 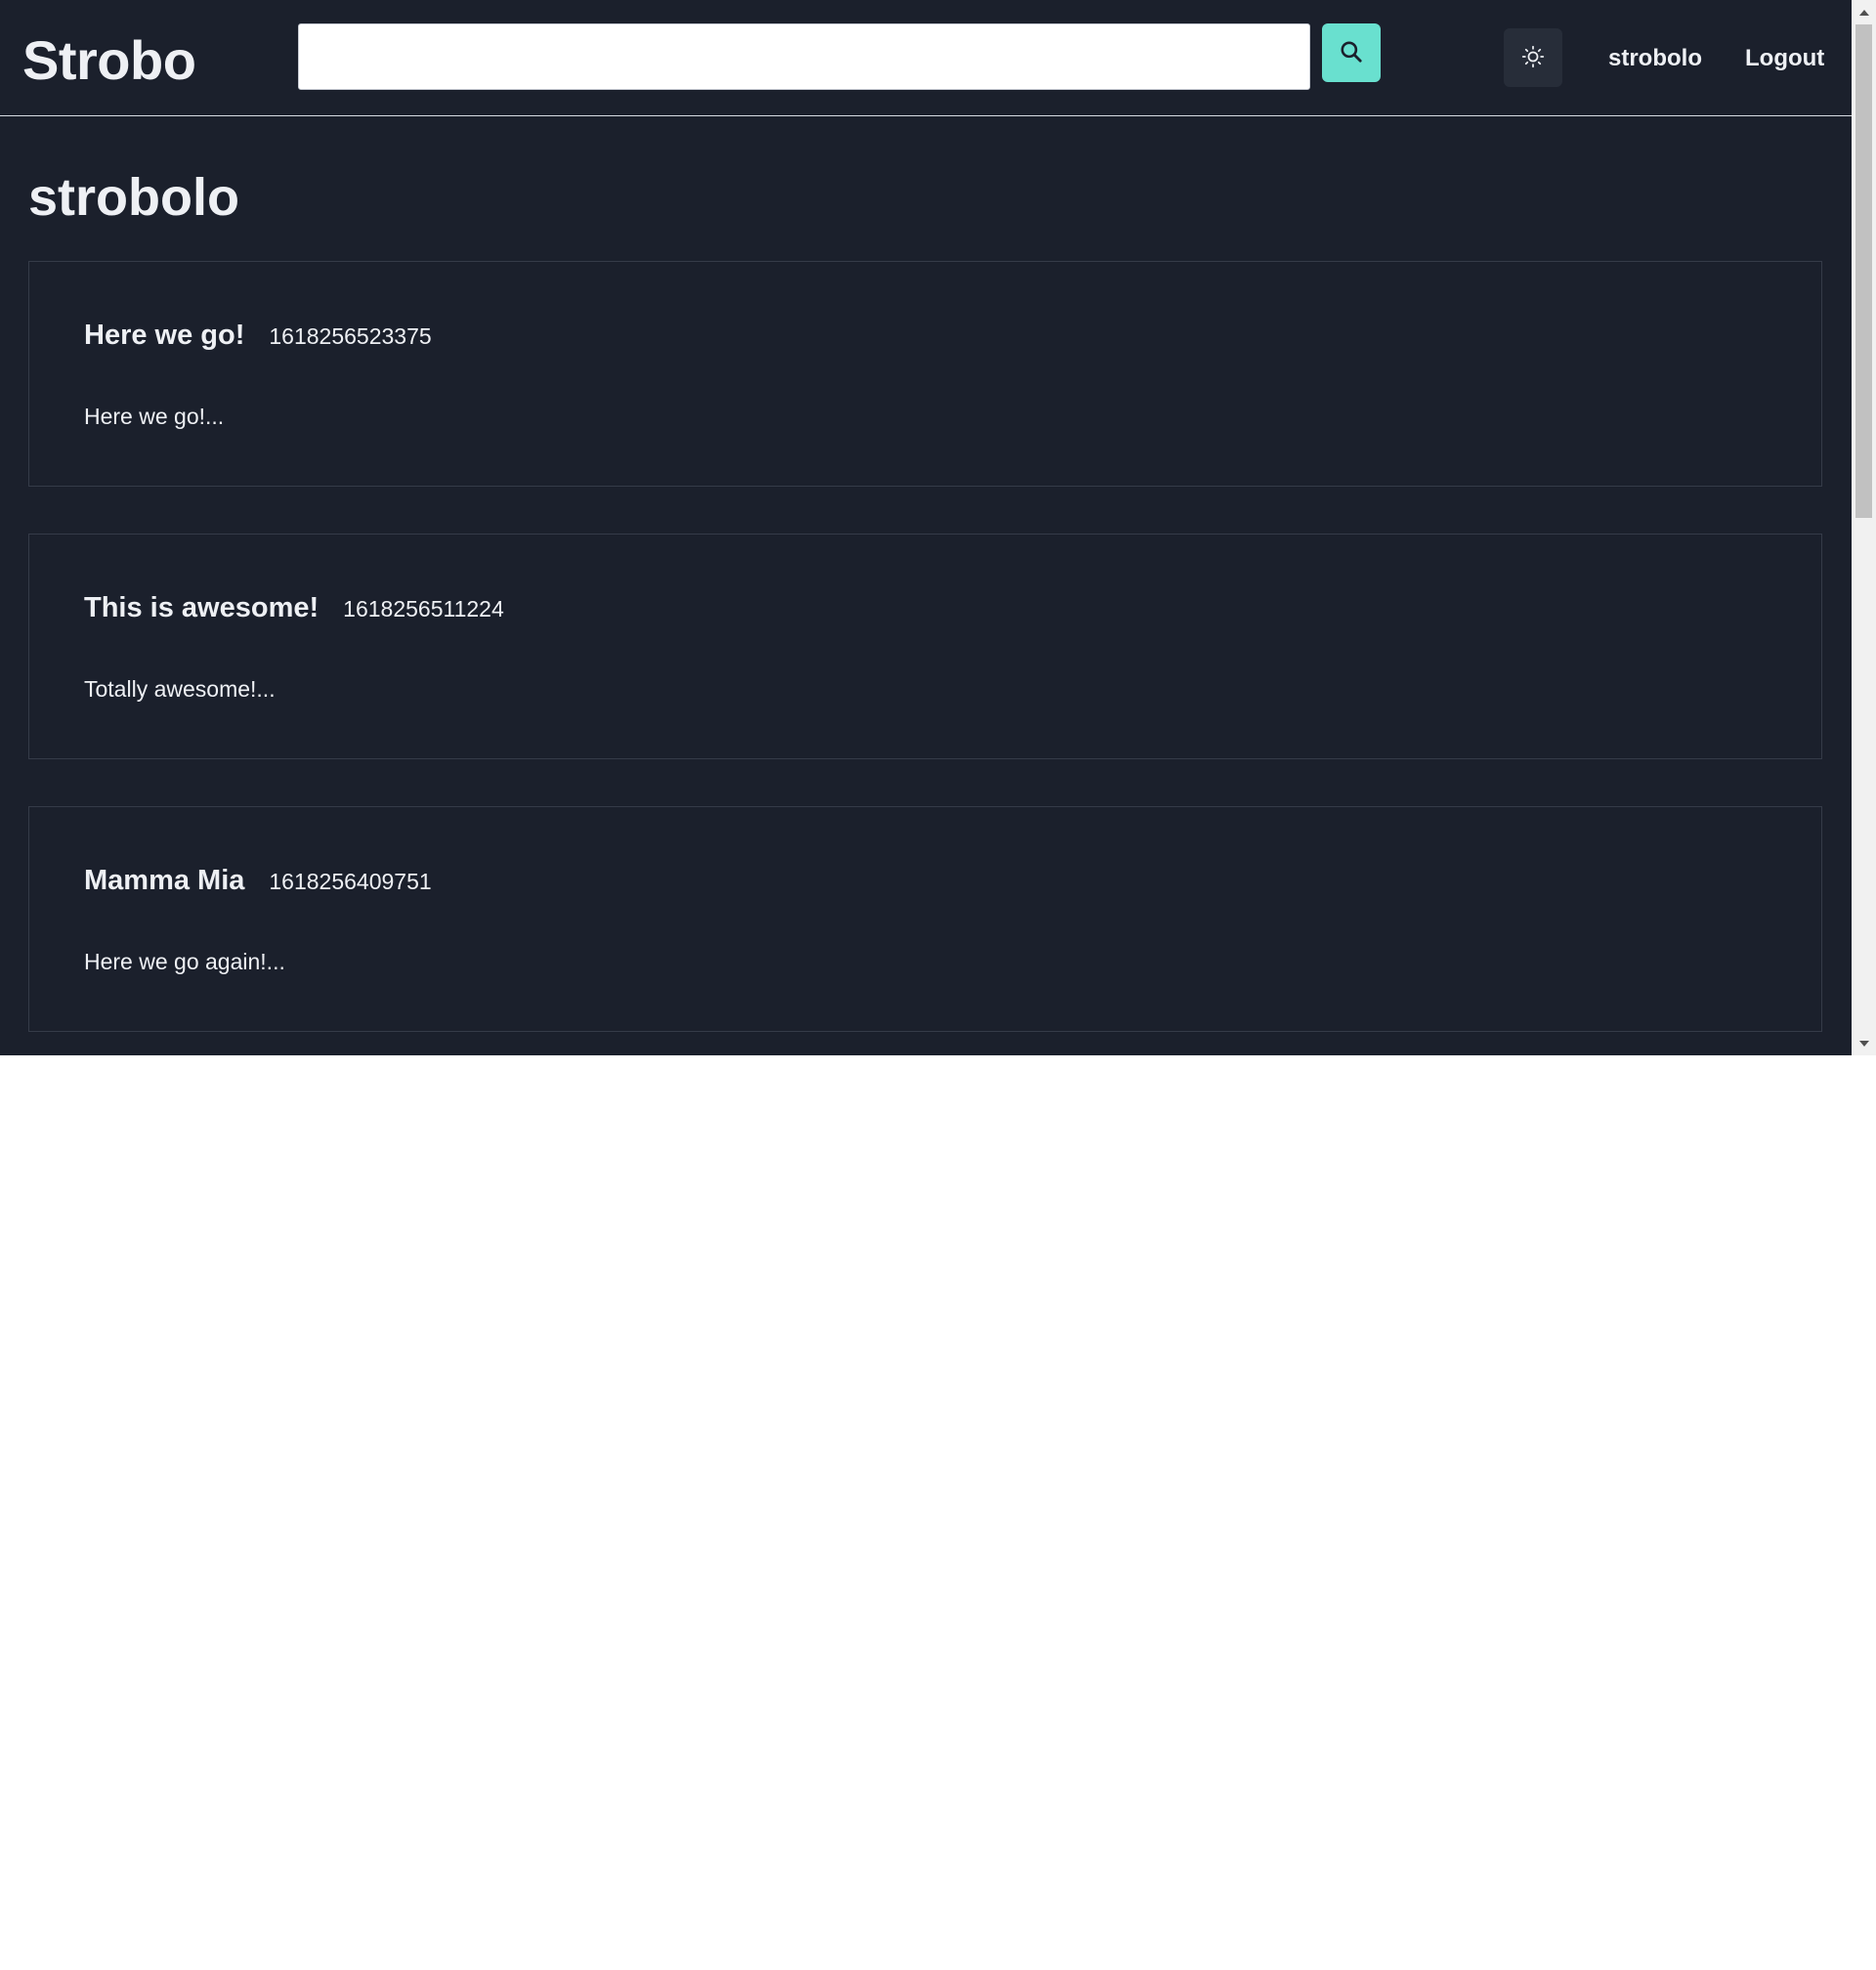 What do you see at coordinates (1655, 58) in the screenshot?
I see `user-profile-link: strobolo` at bounding box center [1655, 58].